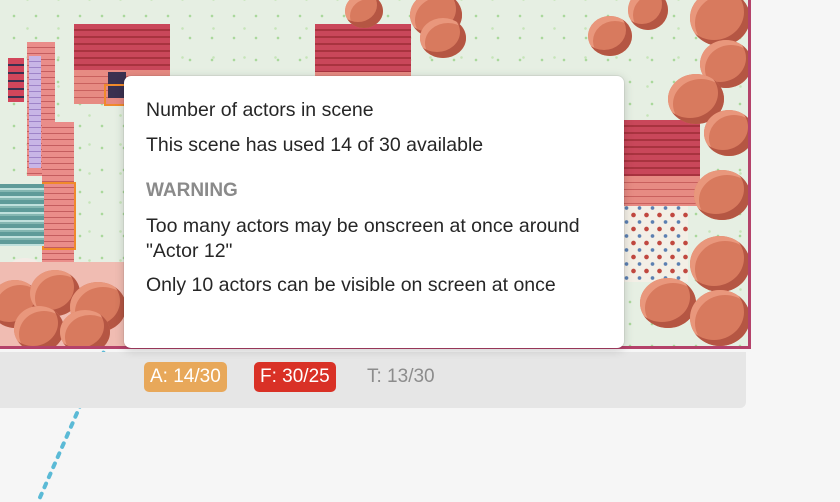  Describe the element at coordinates (59, 216) in the screenshot. I see `actor-selection-box` at that location.